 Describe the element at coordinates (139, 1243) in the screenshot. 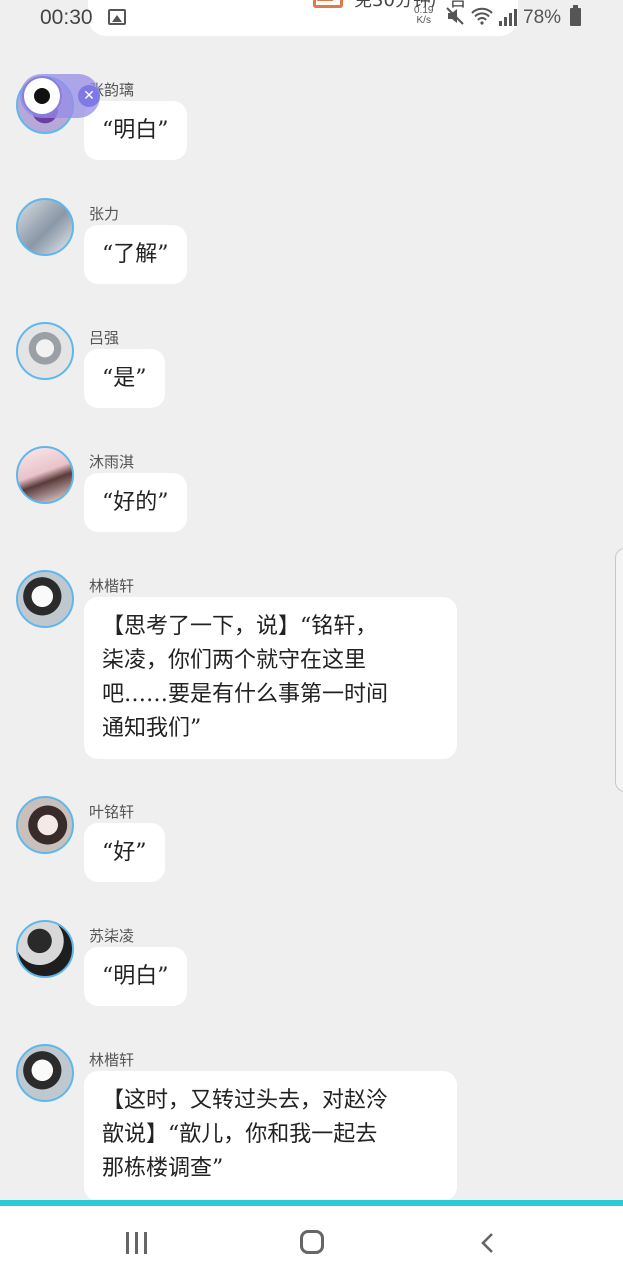

I see `recent-apps-button` at that location.